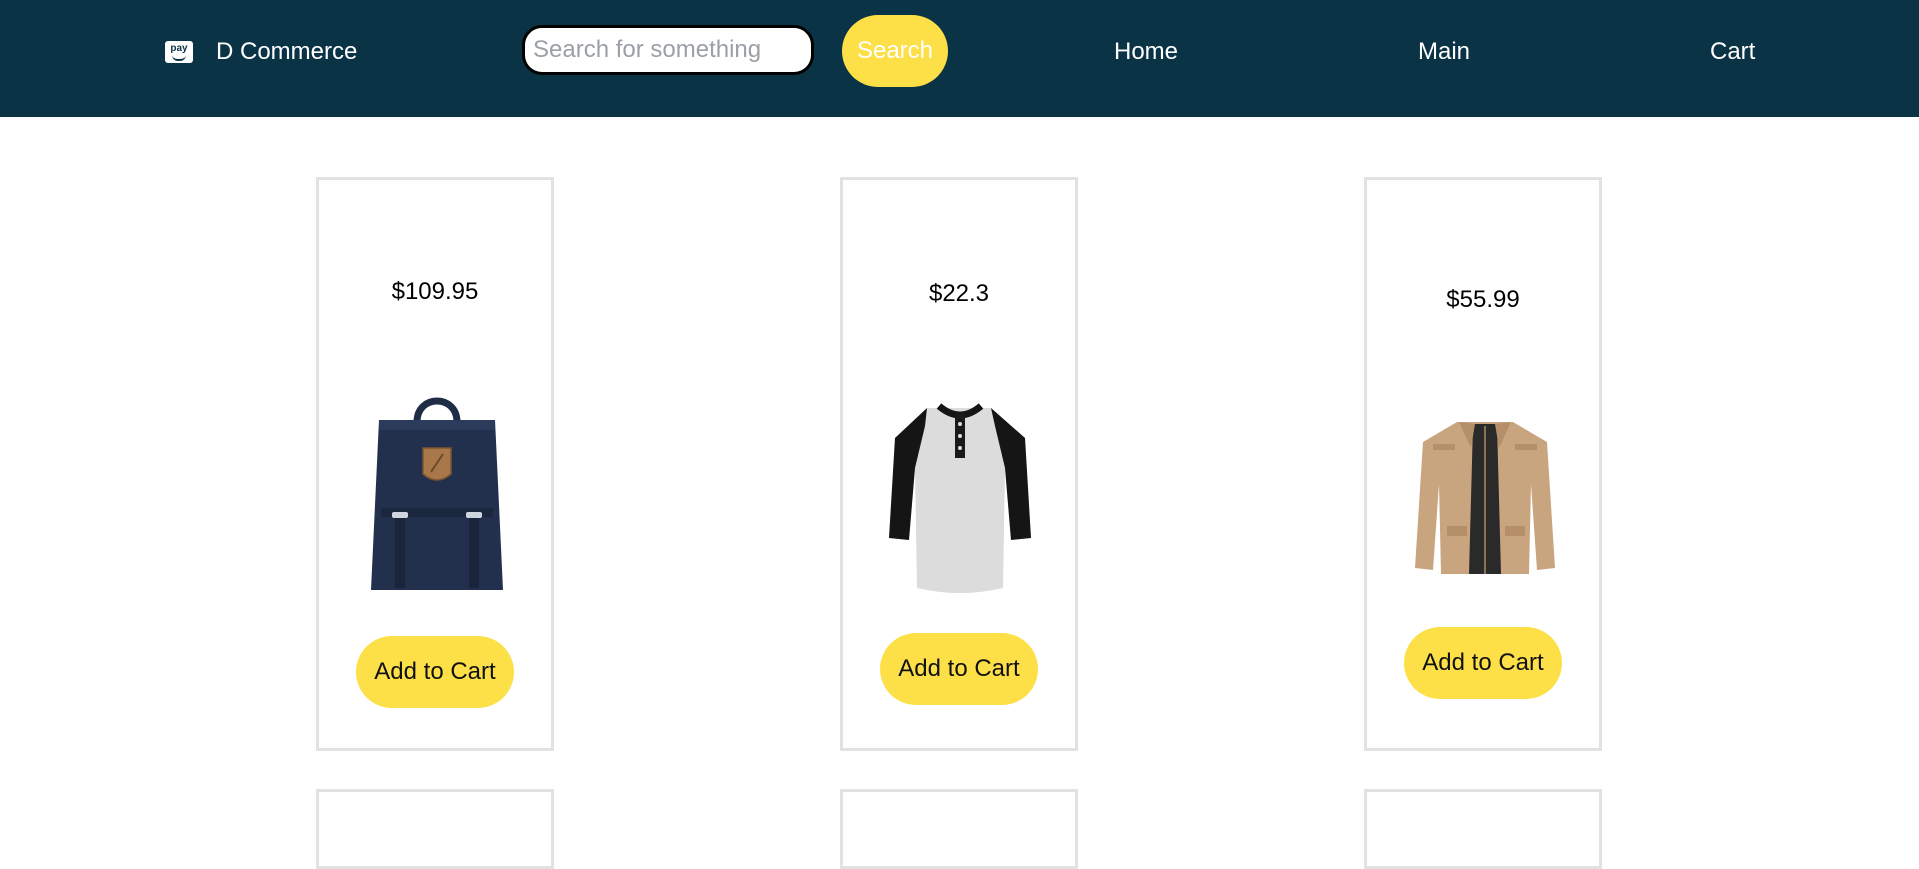  Describe the element at coordinates (668, 50) in the screenshot. I see `search-input` at that location.